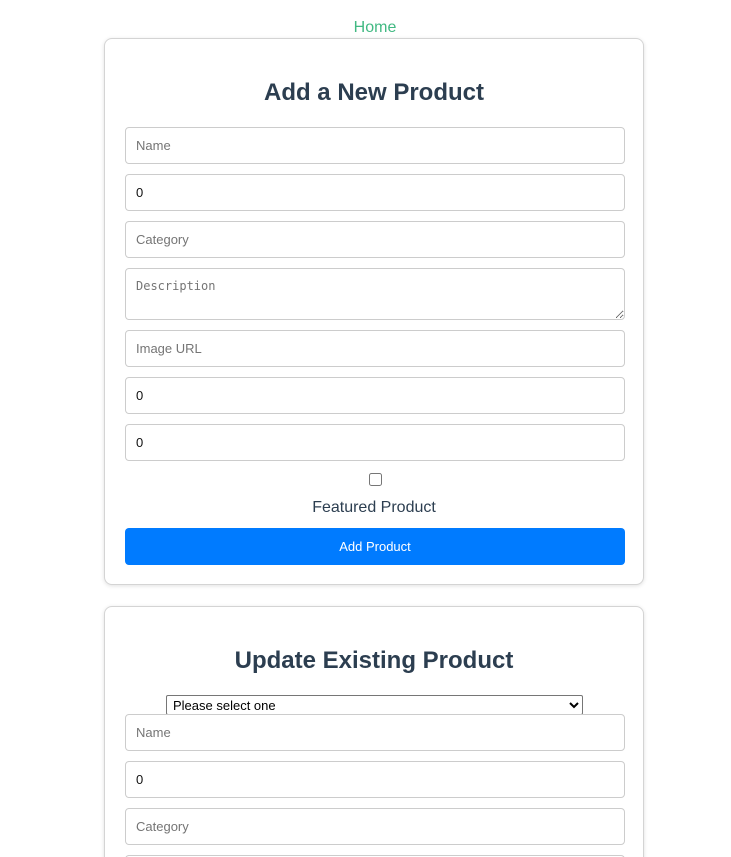 The width and height of the screenshot is (731, 857). What do you see at coordinates (375, 826) in the screenshot?
I see `update-category-field` at bounding box center [375, 826].